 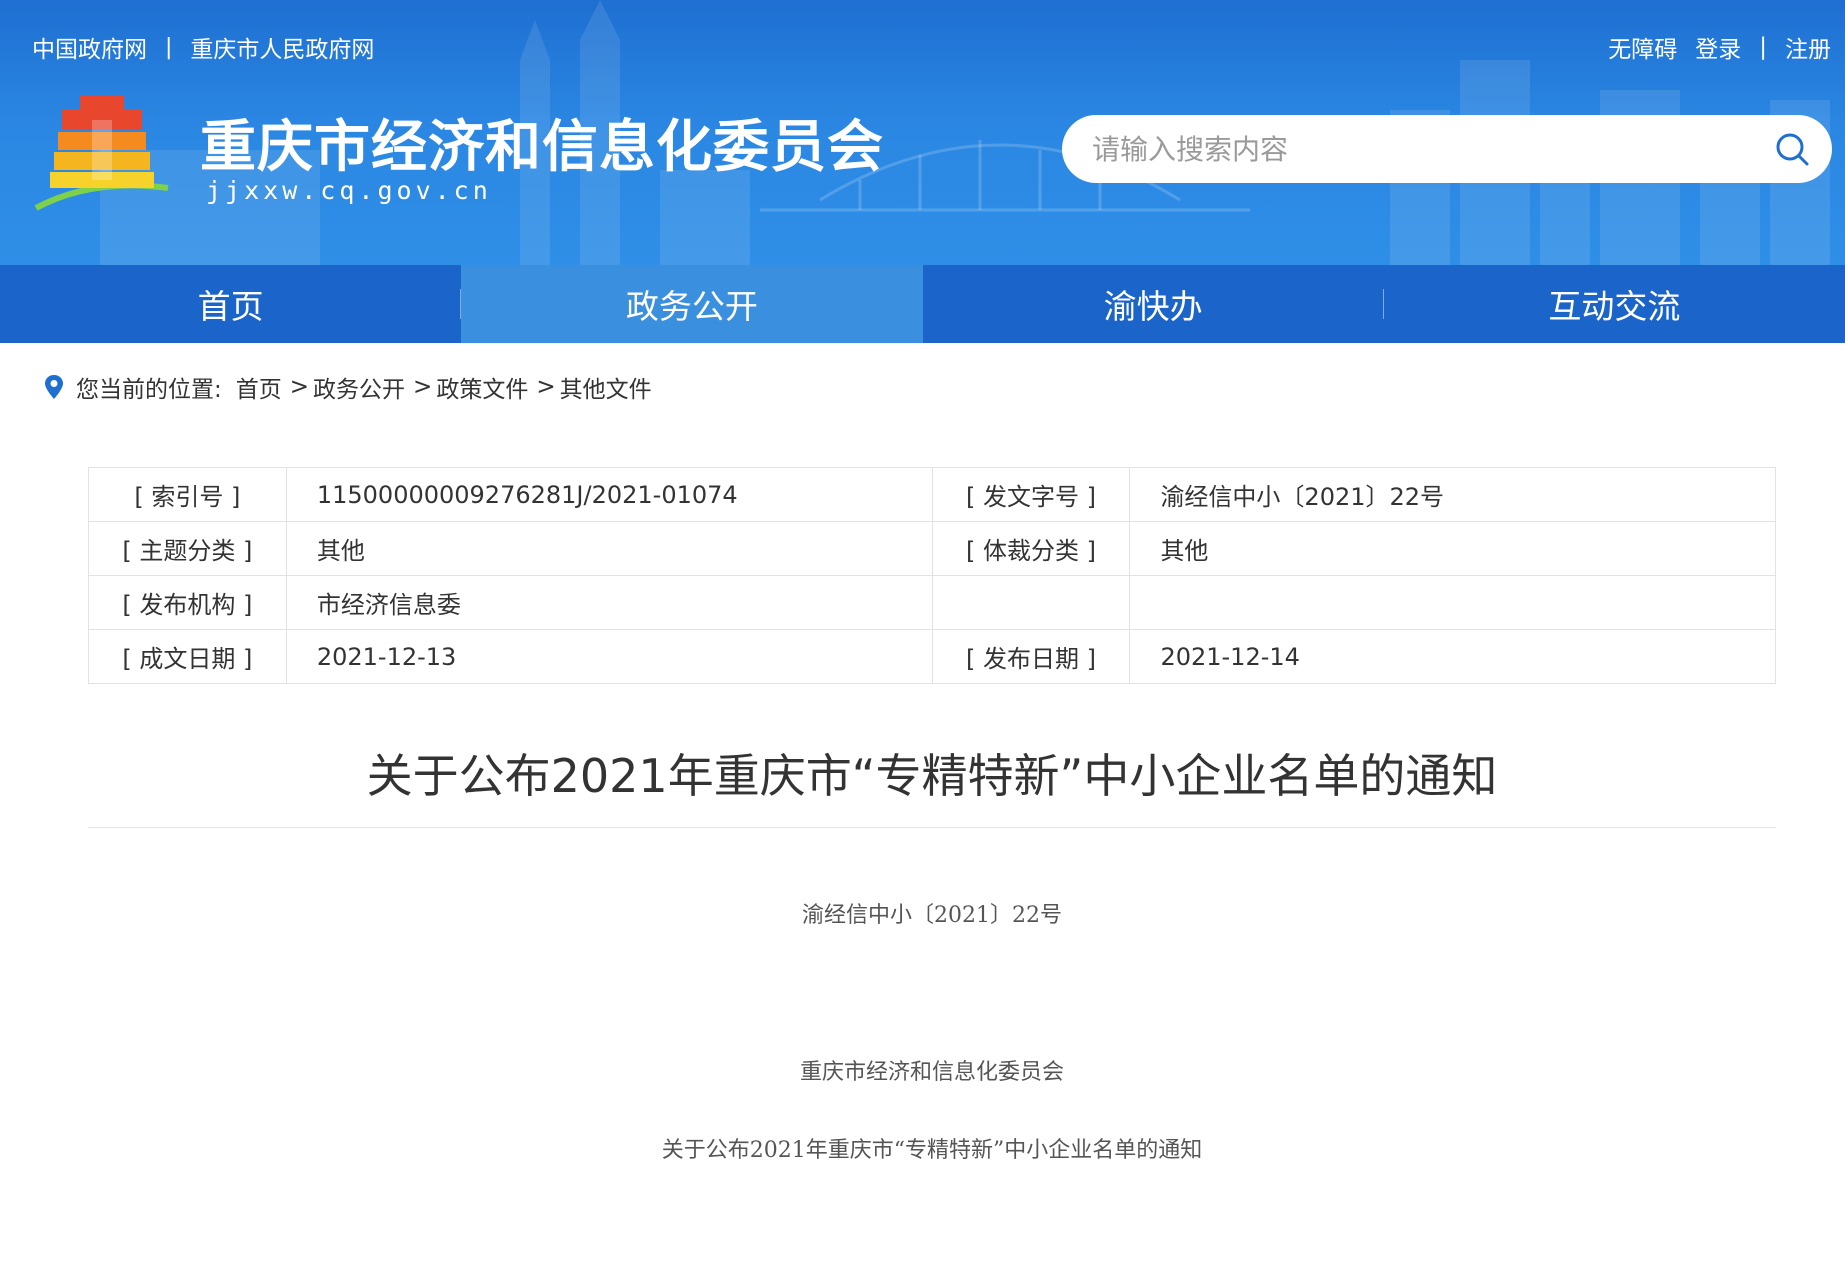 I want to click on site-domain: jjxxw.cq.gov.cn, so click(x=349, y=190).